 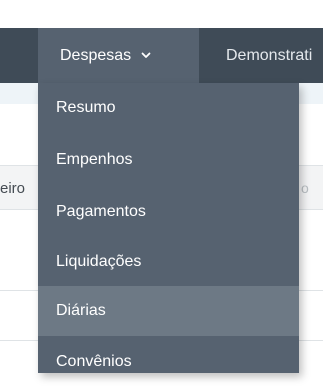 What do you see at coordinates (269, 55) in the screenshot?
I see `nav-item-demonstrativos-label: Demonstrati` at bounding box center [269, 55].